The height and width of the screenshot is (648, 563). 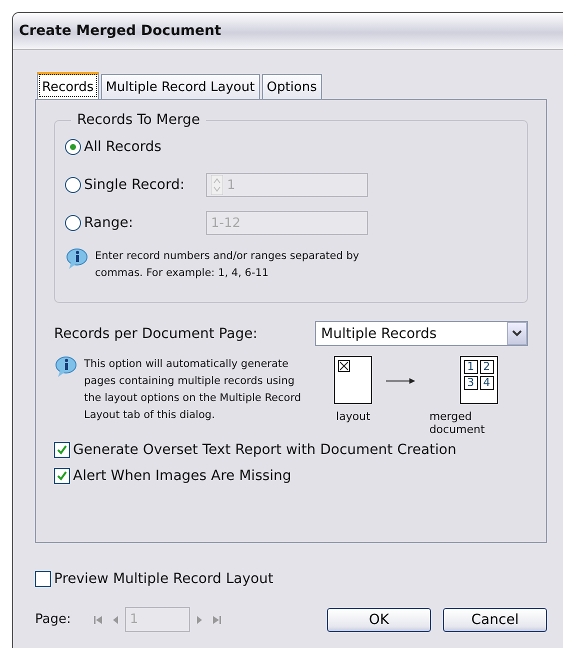 I want to click on dialog-button: OK, so click(x=379, y=620).